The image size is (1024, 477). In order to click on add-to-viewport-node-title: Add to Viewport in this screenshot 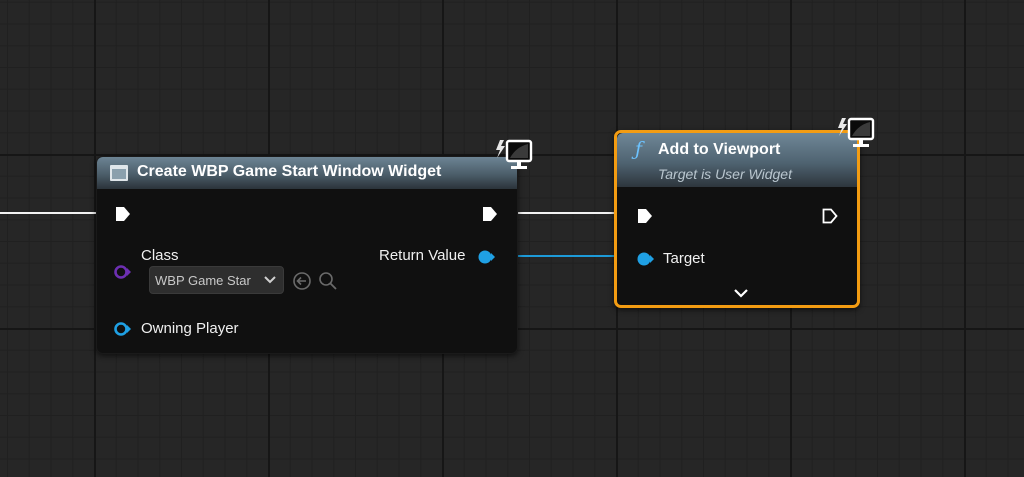, I will do `click(719, 149)`.